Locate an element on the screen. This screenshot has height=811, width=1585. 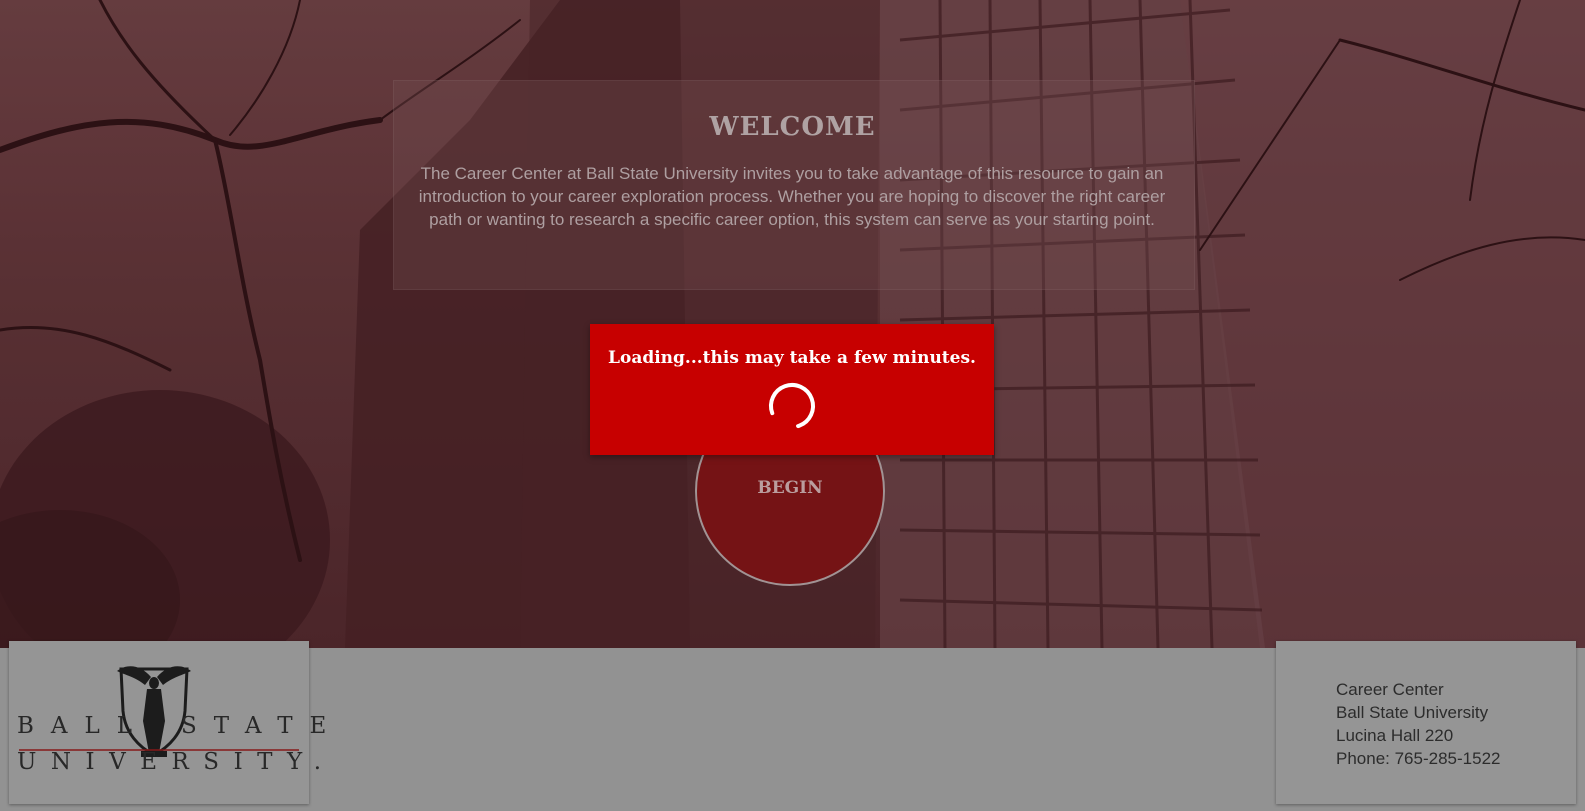
spinner-icon is located at coordinates (792, 406).